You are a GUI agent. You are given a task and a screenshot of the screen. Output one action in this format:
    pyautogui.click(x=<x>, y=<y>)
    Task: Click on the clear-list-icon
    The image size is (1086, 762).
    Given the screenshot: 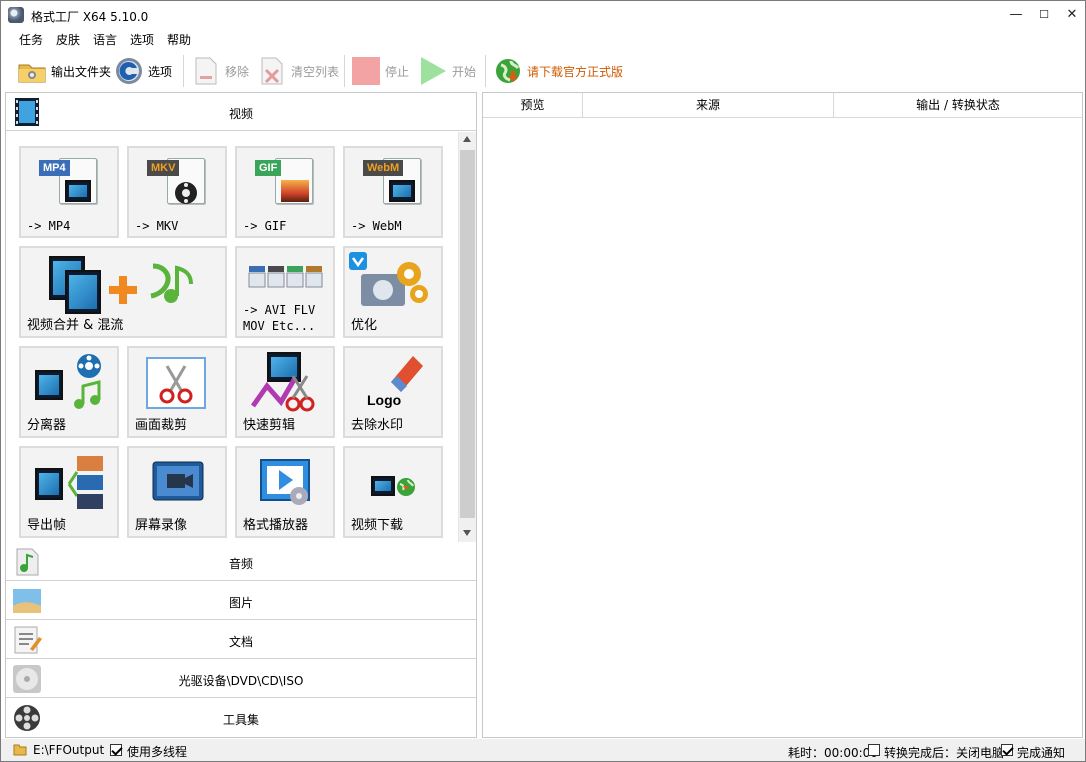 What is the action you would take?
    pyautogui.click(x=272, y=71)
    